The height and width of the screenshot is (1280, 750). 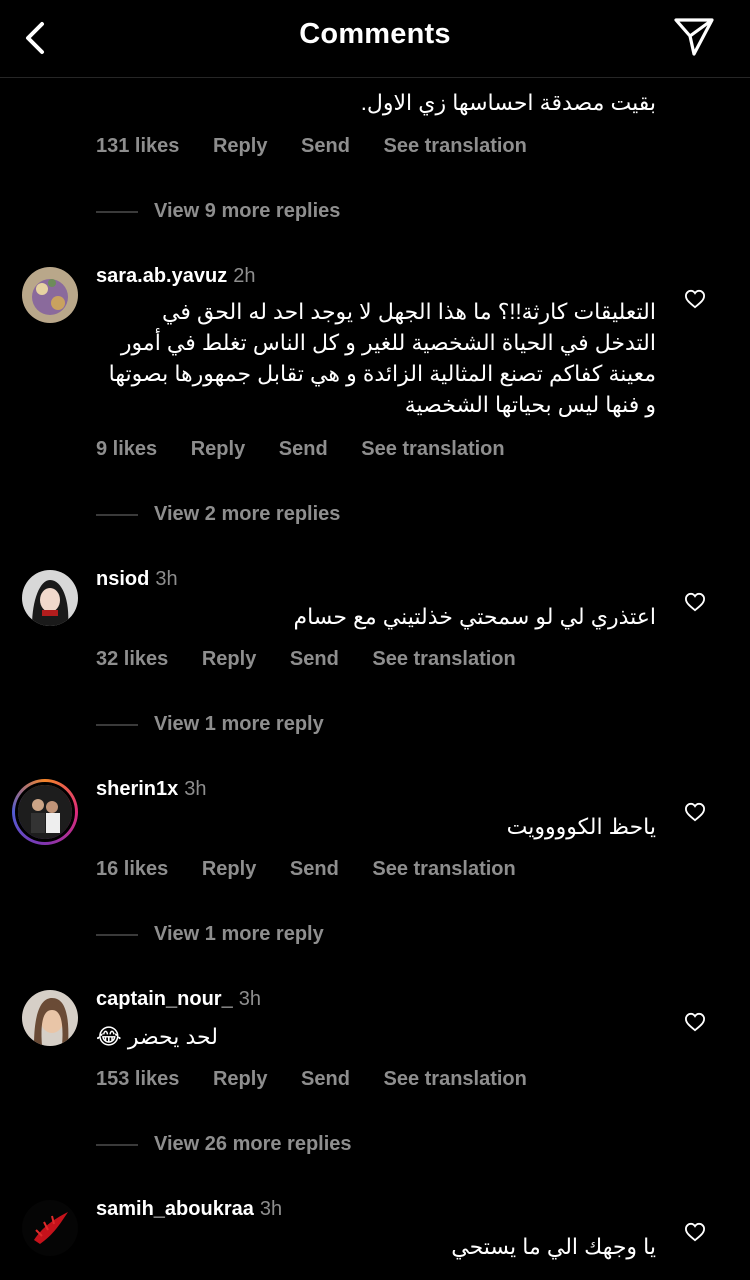 I want to click on comment-text: ياحظ الكوووويت, so click(x=581, y=826).